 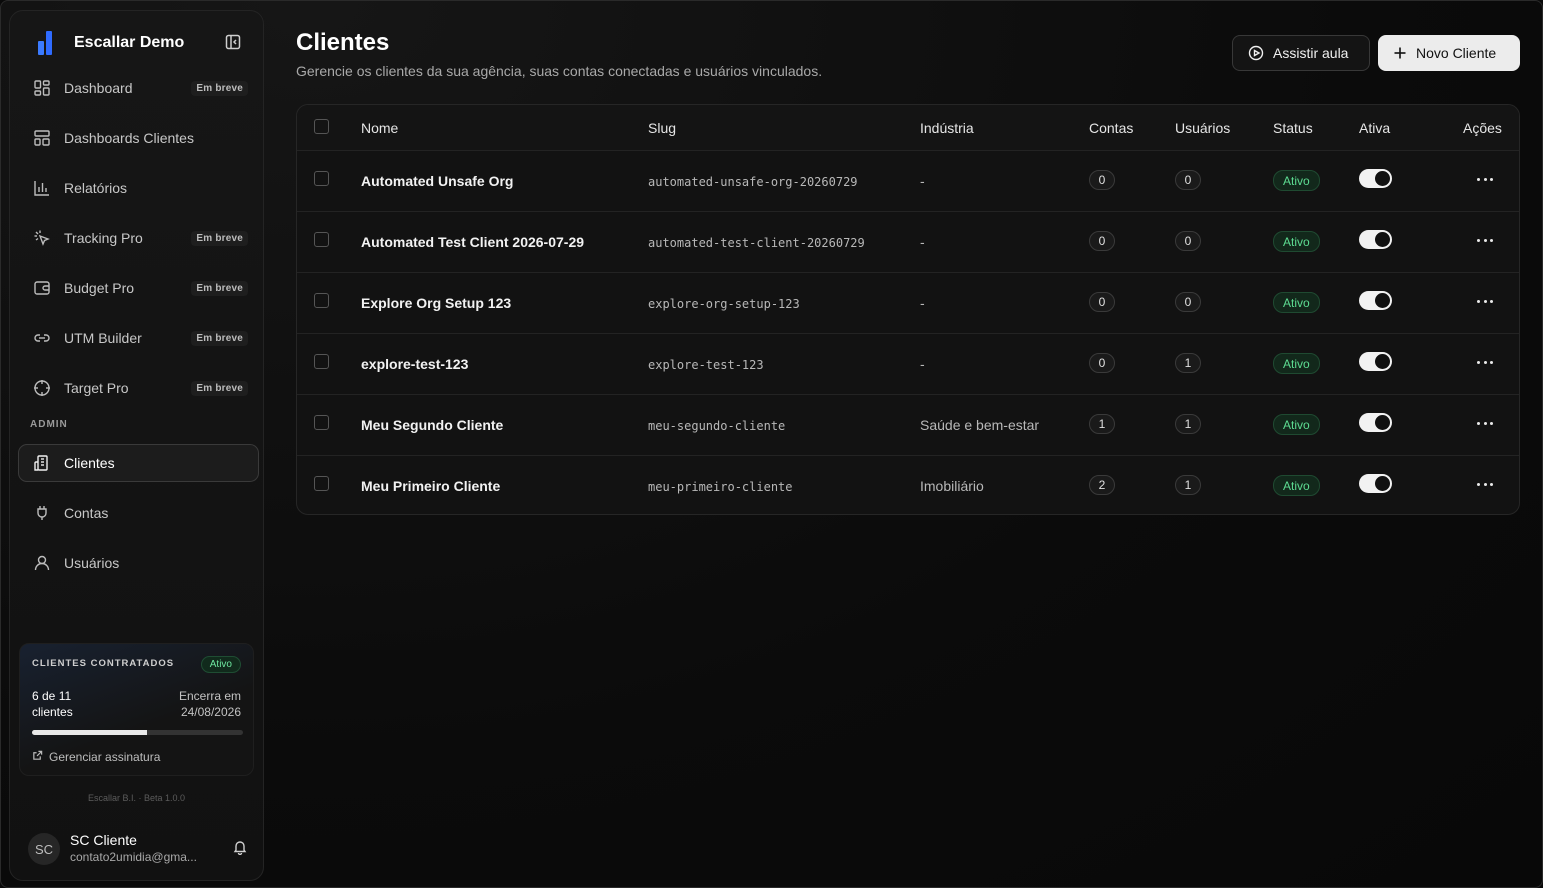 I want to click on page-title: Clientes, so click(x=343, y=42).